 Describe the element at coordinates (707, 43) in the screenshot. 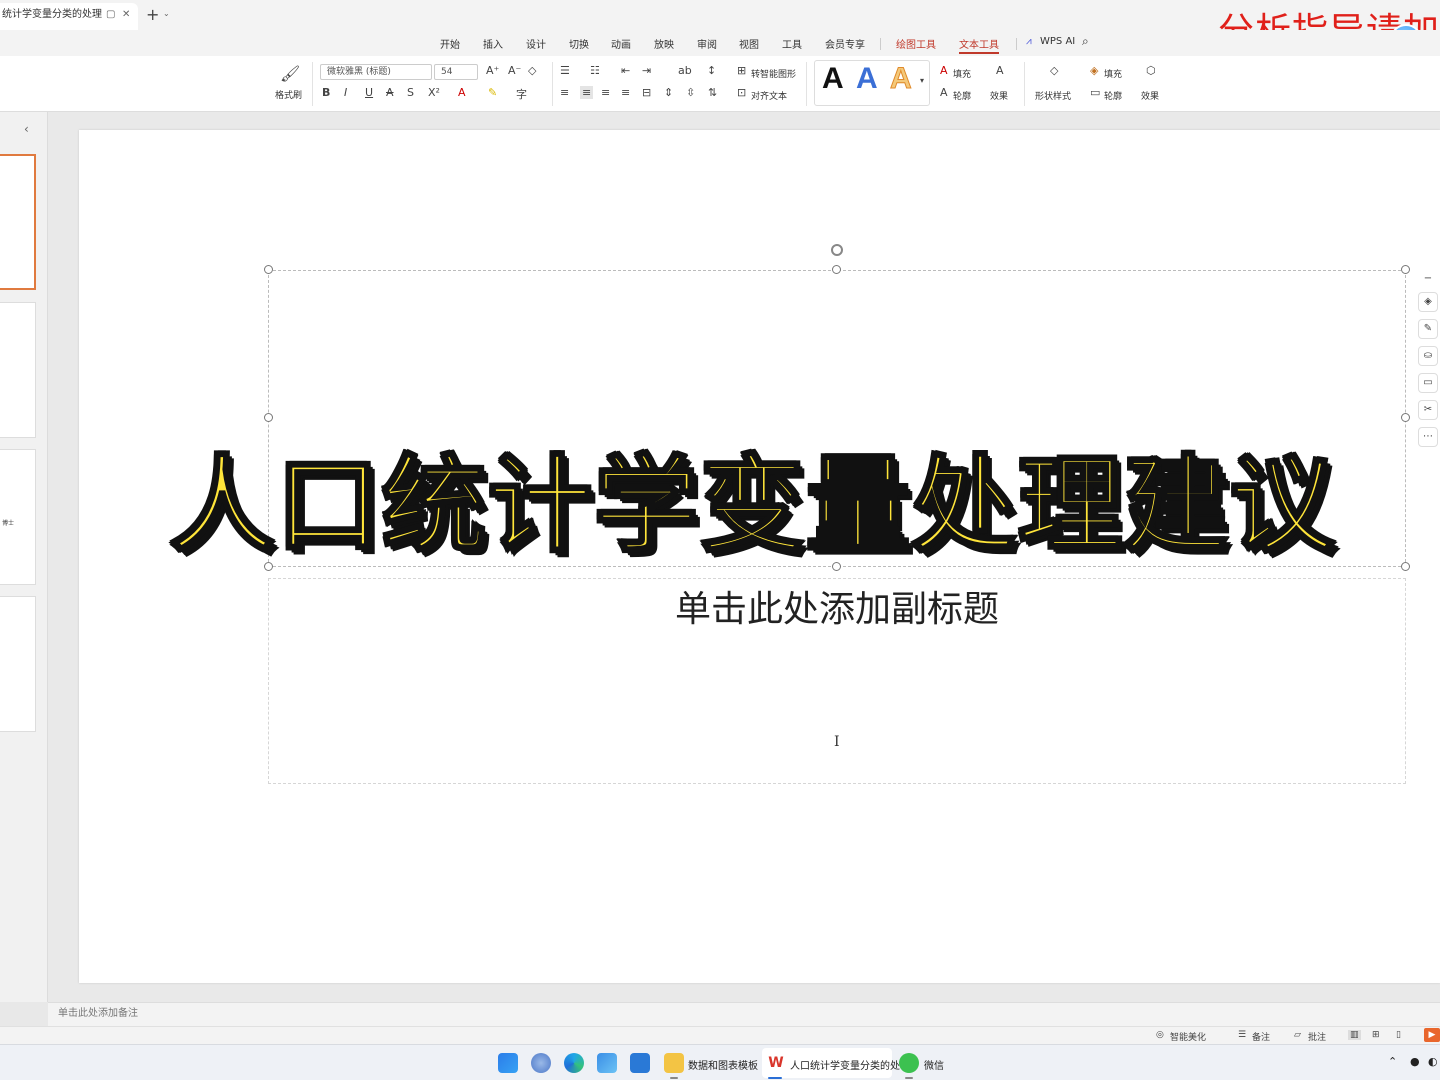

I see `tab-review: 审阅` at that location.